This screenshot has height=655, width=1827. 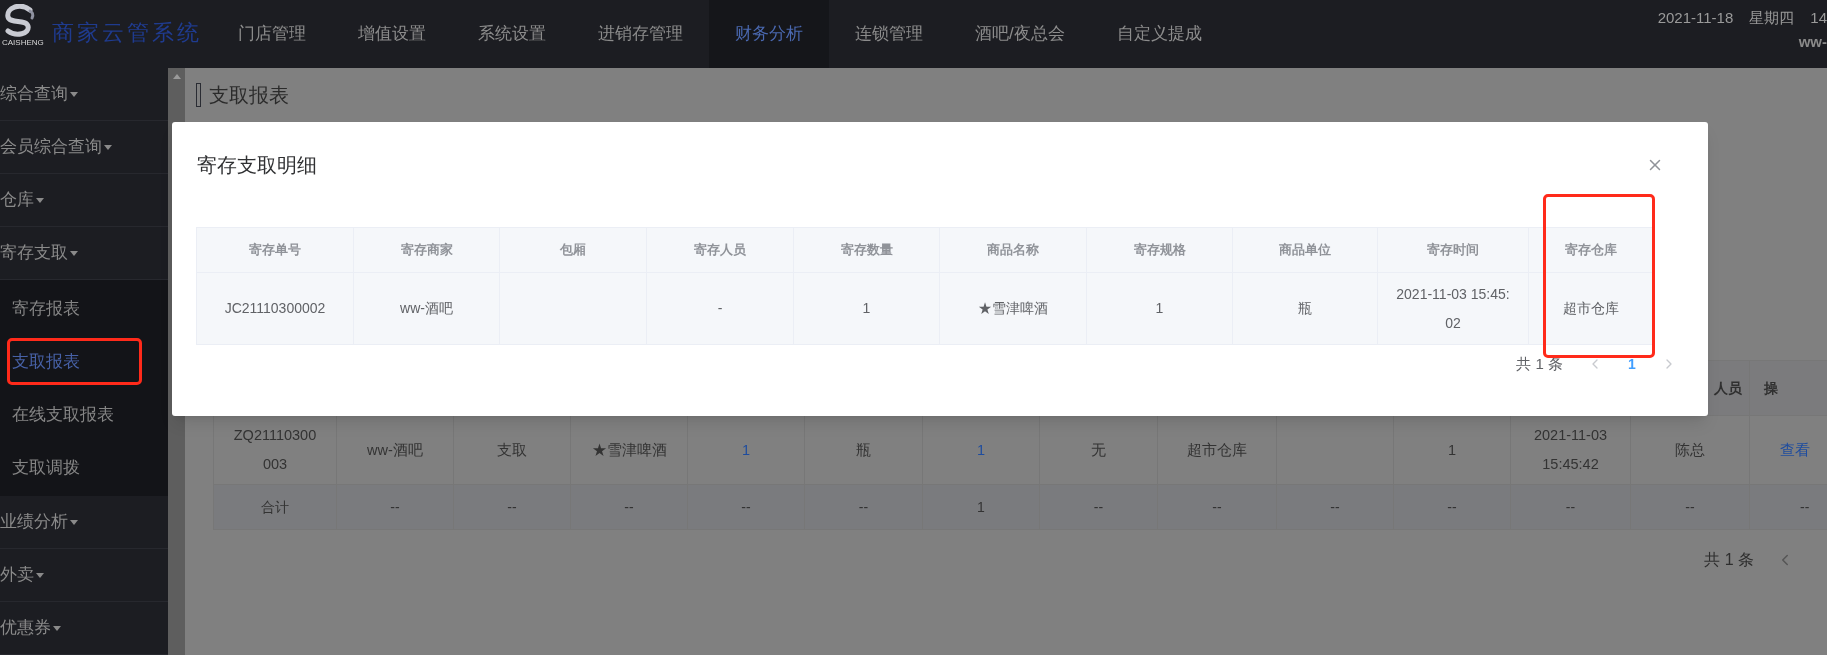 I want to click on column-header: 寄存商家, so click(x=426, y=250).